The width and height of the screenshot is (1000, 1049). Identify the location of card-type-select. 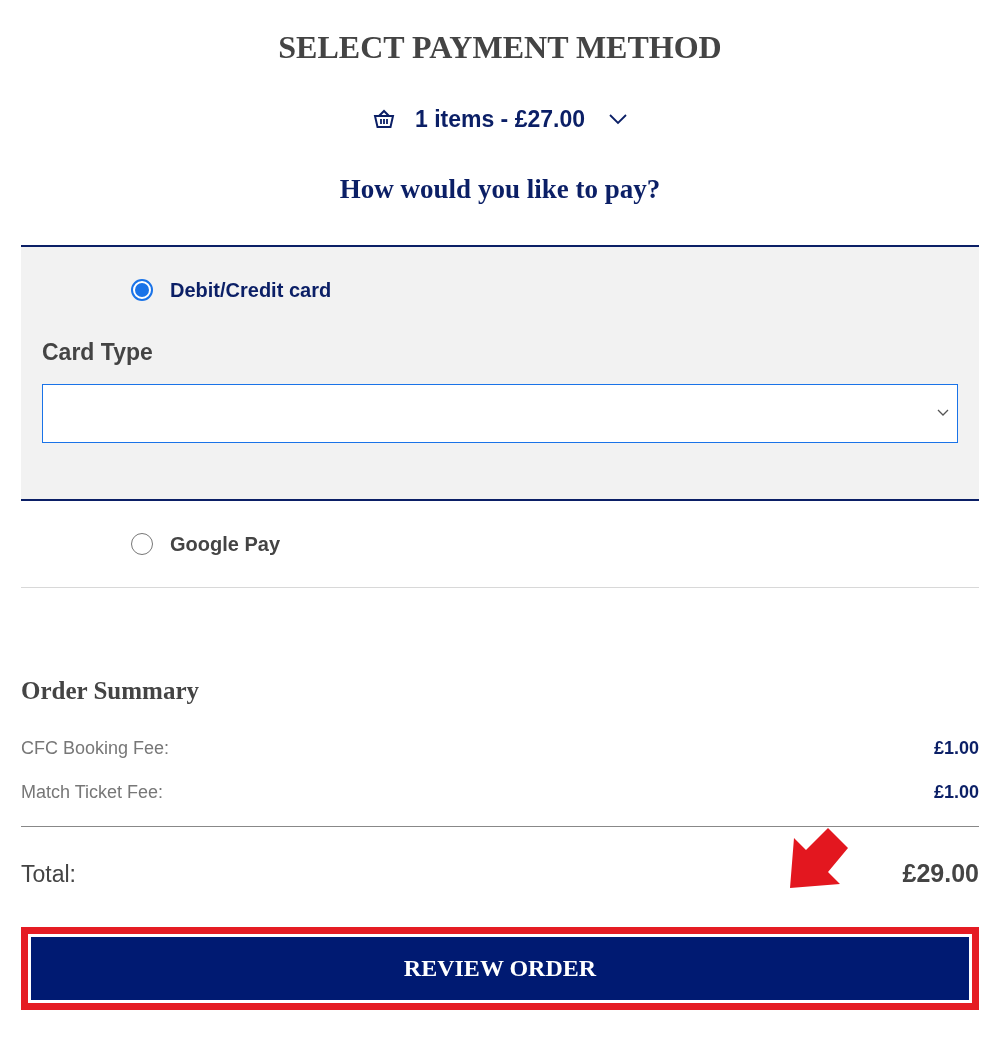
(500, 413).